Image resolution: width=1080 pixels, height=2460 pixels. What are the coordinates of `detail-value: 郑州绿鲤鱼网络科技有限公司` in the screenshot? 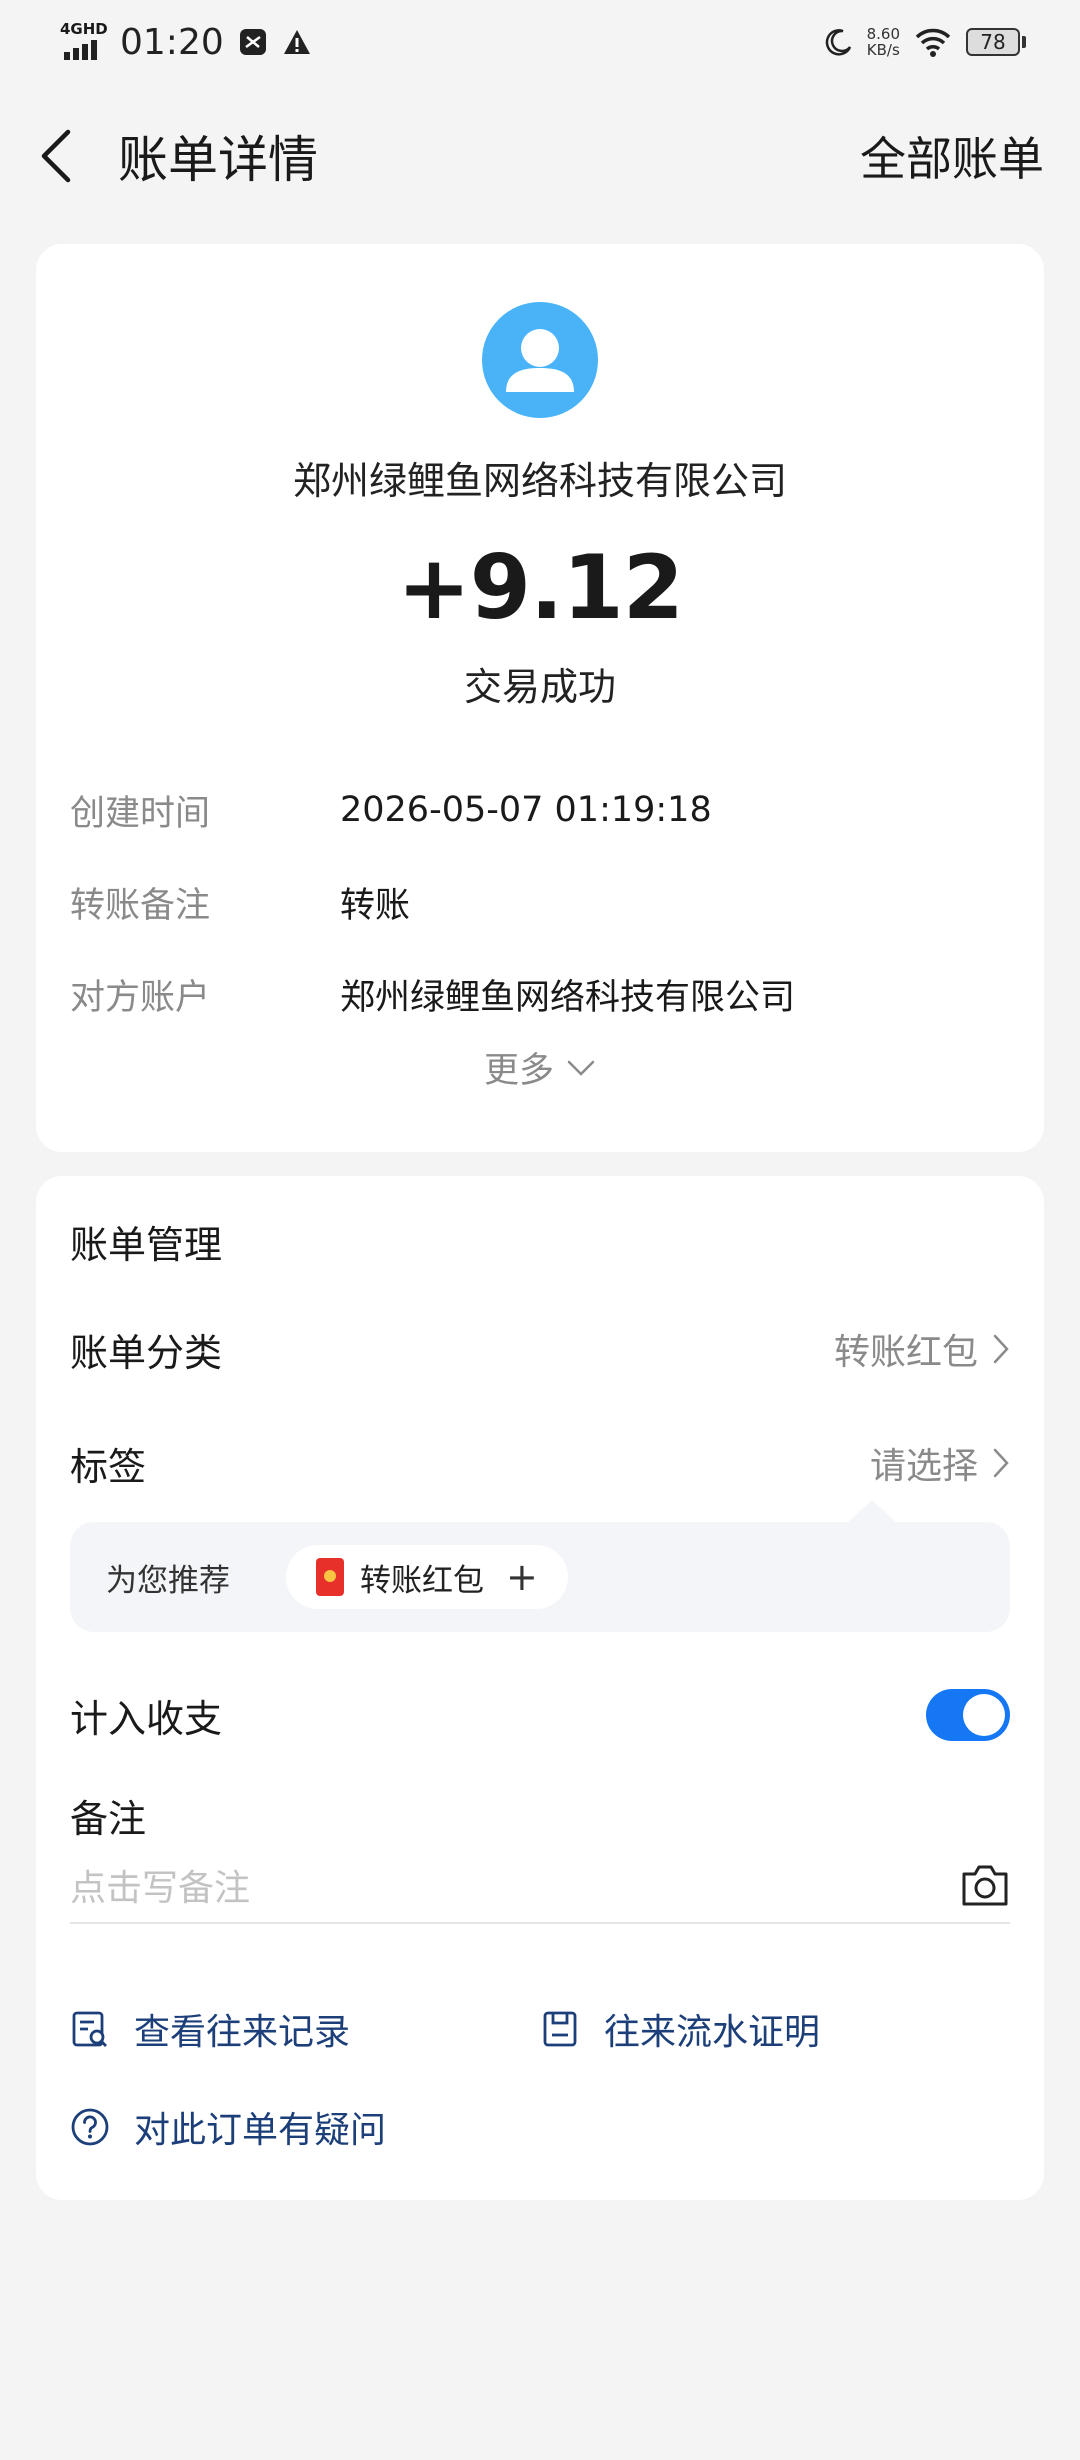 It's located at (568, 997).